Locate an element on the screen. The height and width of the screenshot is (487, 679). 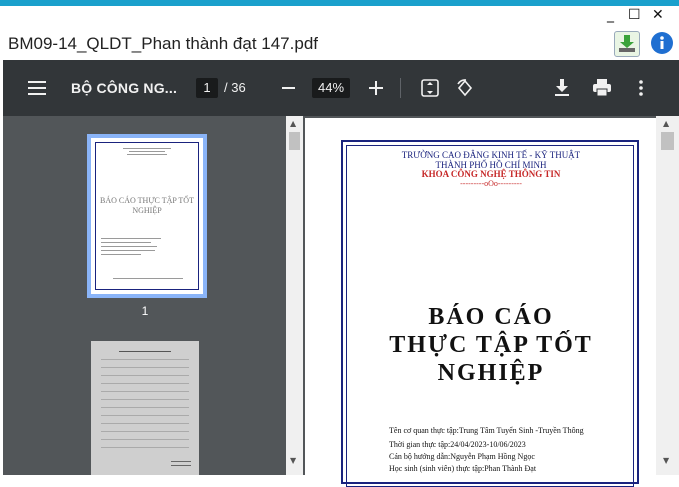
zoom-in-icon is located at coordinates (376, 90).